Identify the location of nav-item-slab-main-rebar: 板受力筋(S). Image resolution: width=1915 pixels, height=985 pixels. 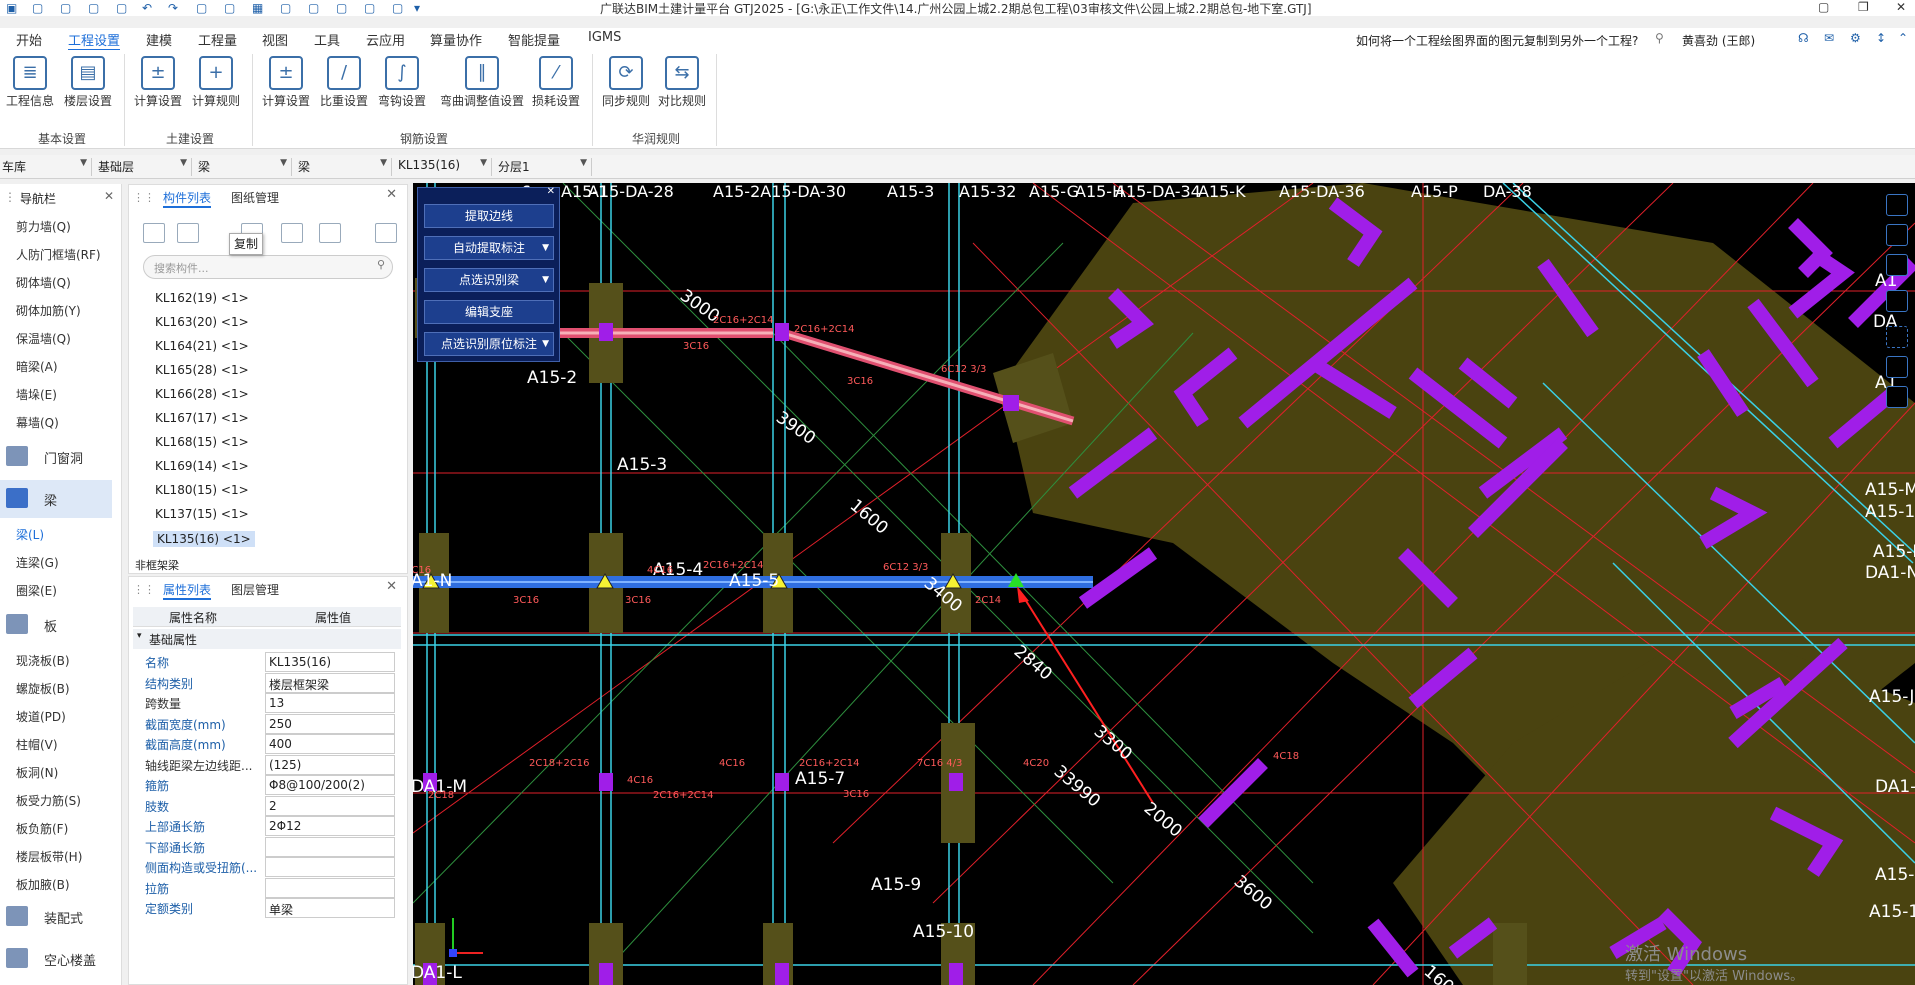
(48, 800).